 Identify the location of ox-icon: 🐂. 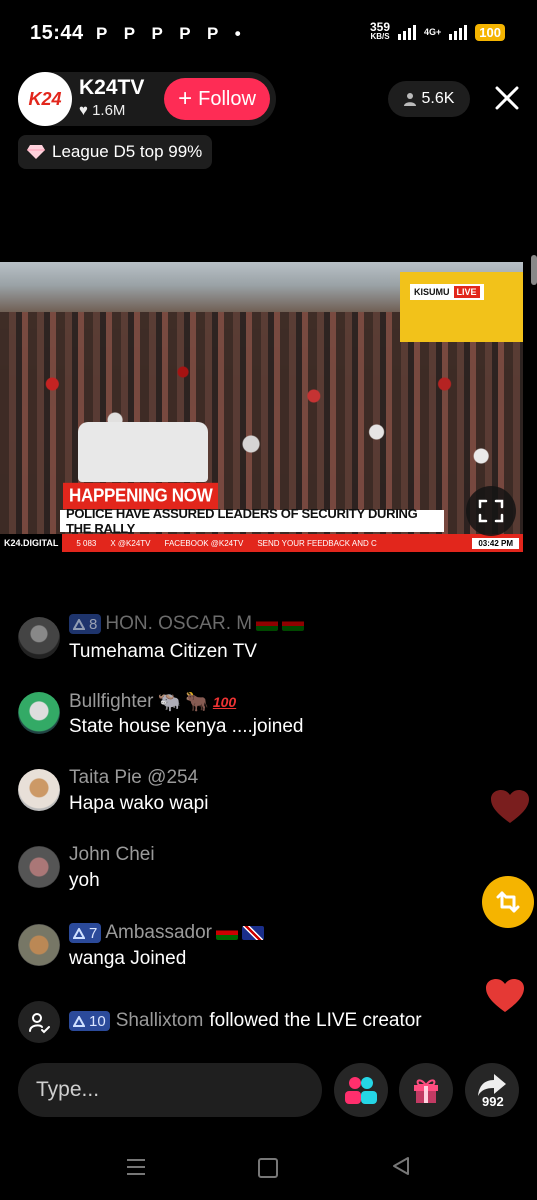
(197, 702).